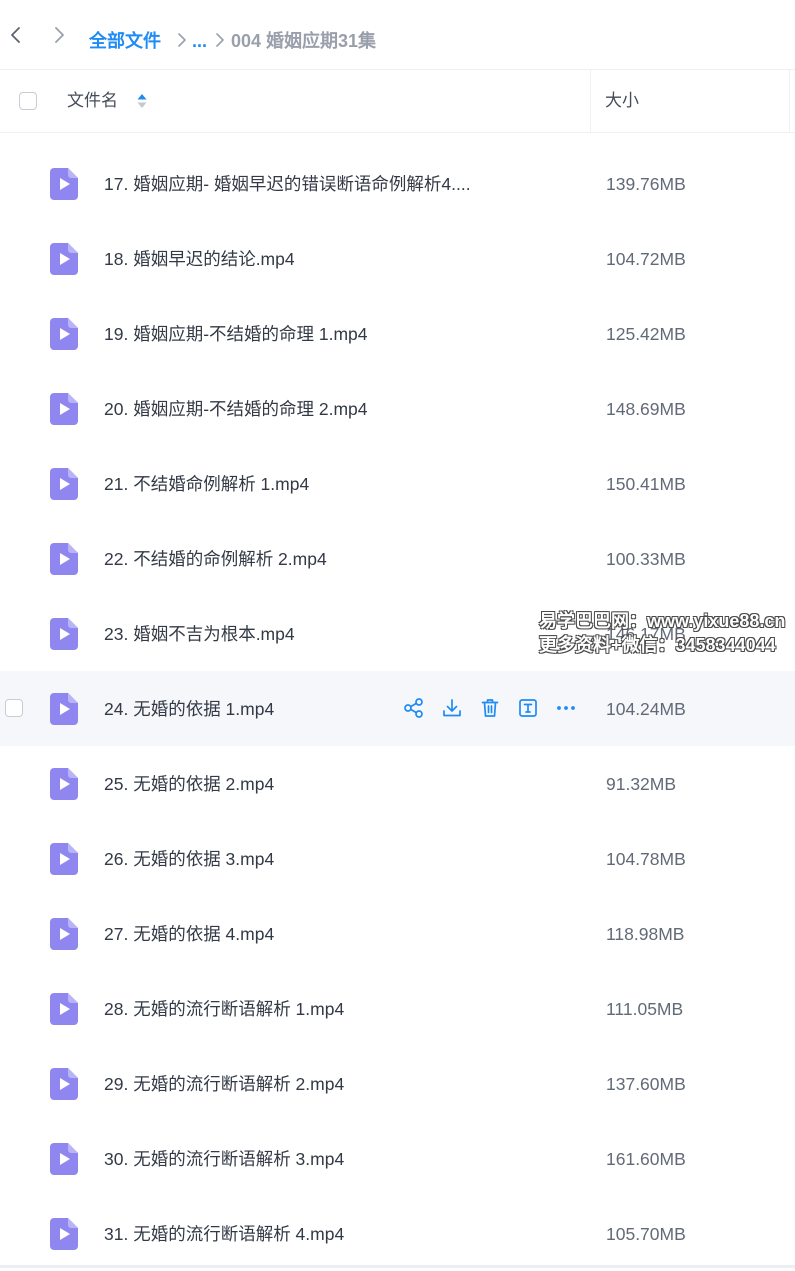 The height and width of the screenshot is (1271, 795). I want to click on file-name: 18. 婚姻早迟的结论.mp4, so click(199, 259).